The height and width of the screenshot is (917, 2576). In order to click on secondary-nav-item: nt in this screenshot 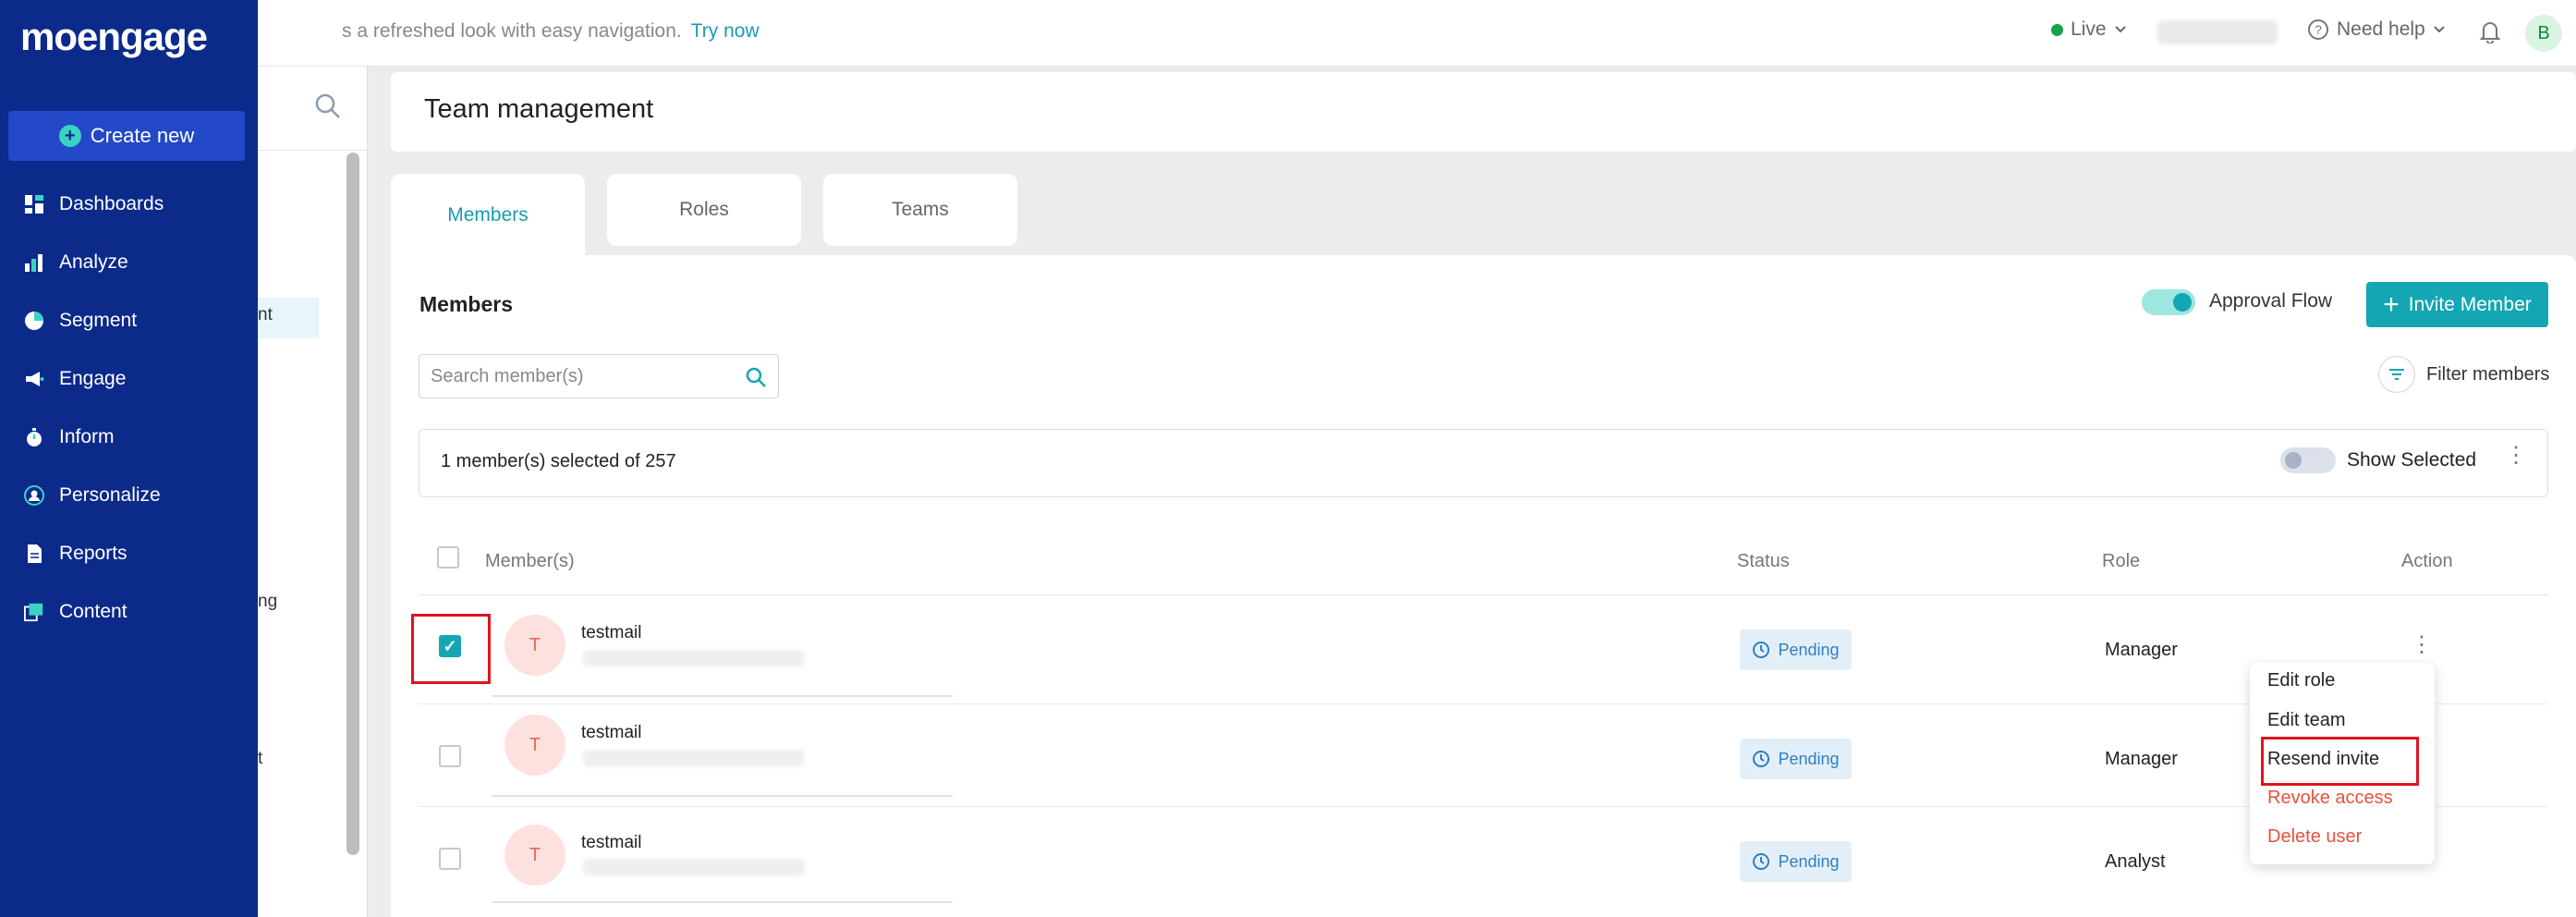, I will do `click(265, 315)`.